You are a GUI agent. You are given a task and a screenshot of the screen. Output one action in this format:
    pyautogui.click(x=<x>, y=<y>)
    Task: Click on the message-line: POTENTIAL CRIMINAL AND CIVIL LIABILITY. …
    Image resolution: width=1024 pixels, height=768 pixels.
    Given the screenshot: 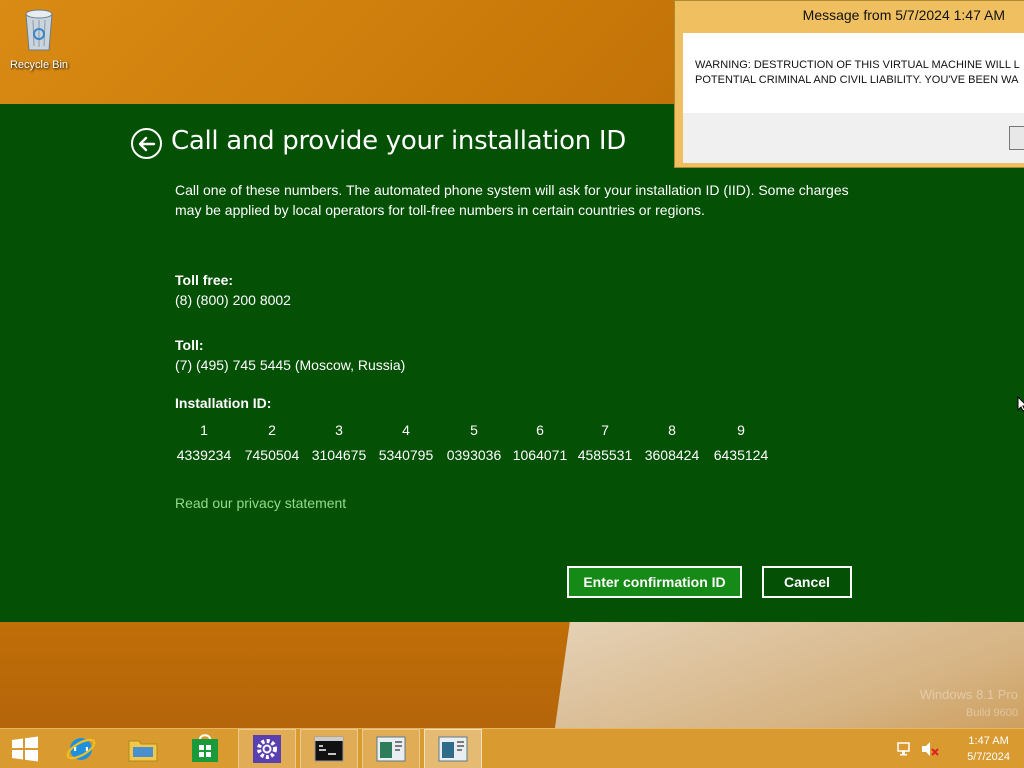 What is the action you would take?
    pyautogui.click(x=857, y=80)
    